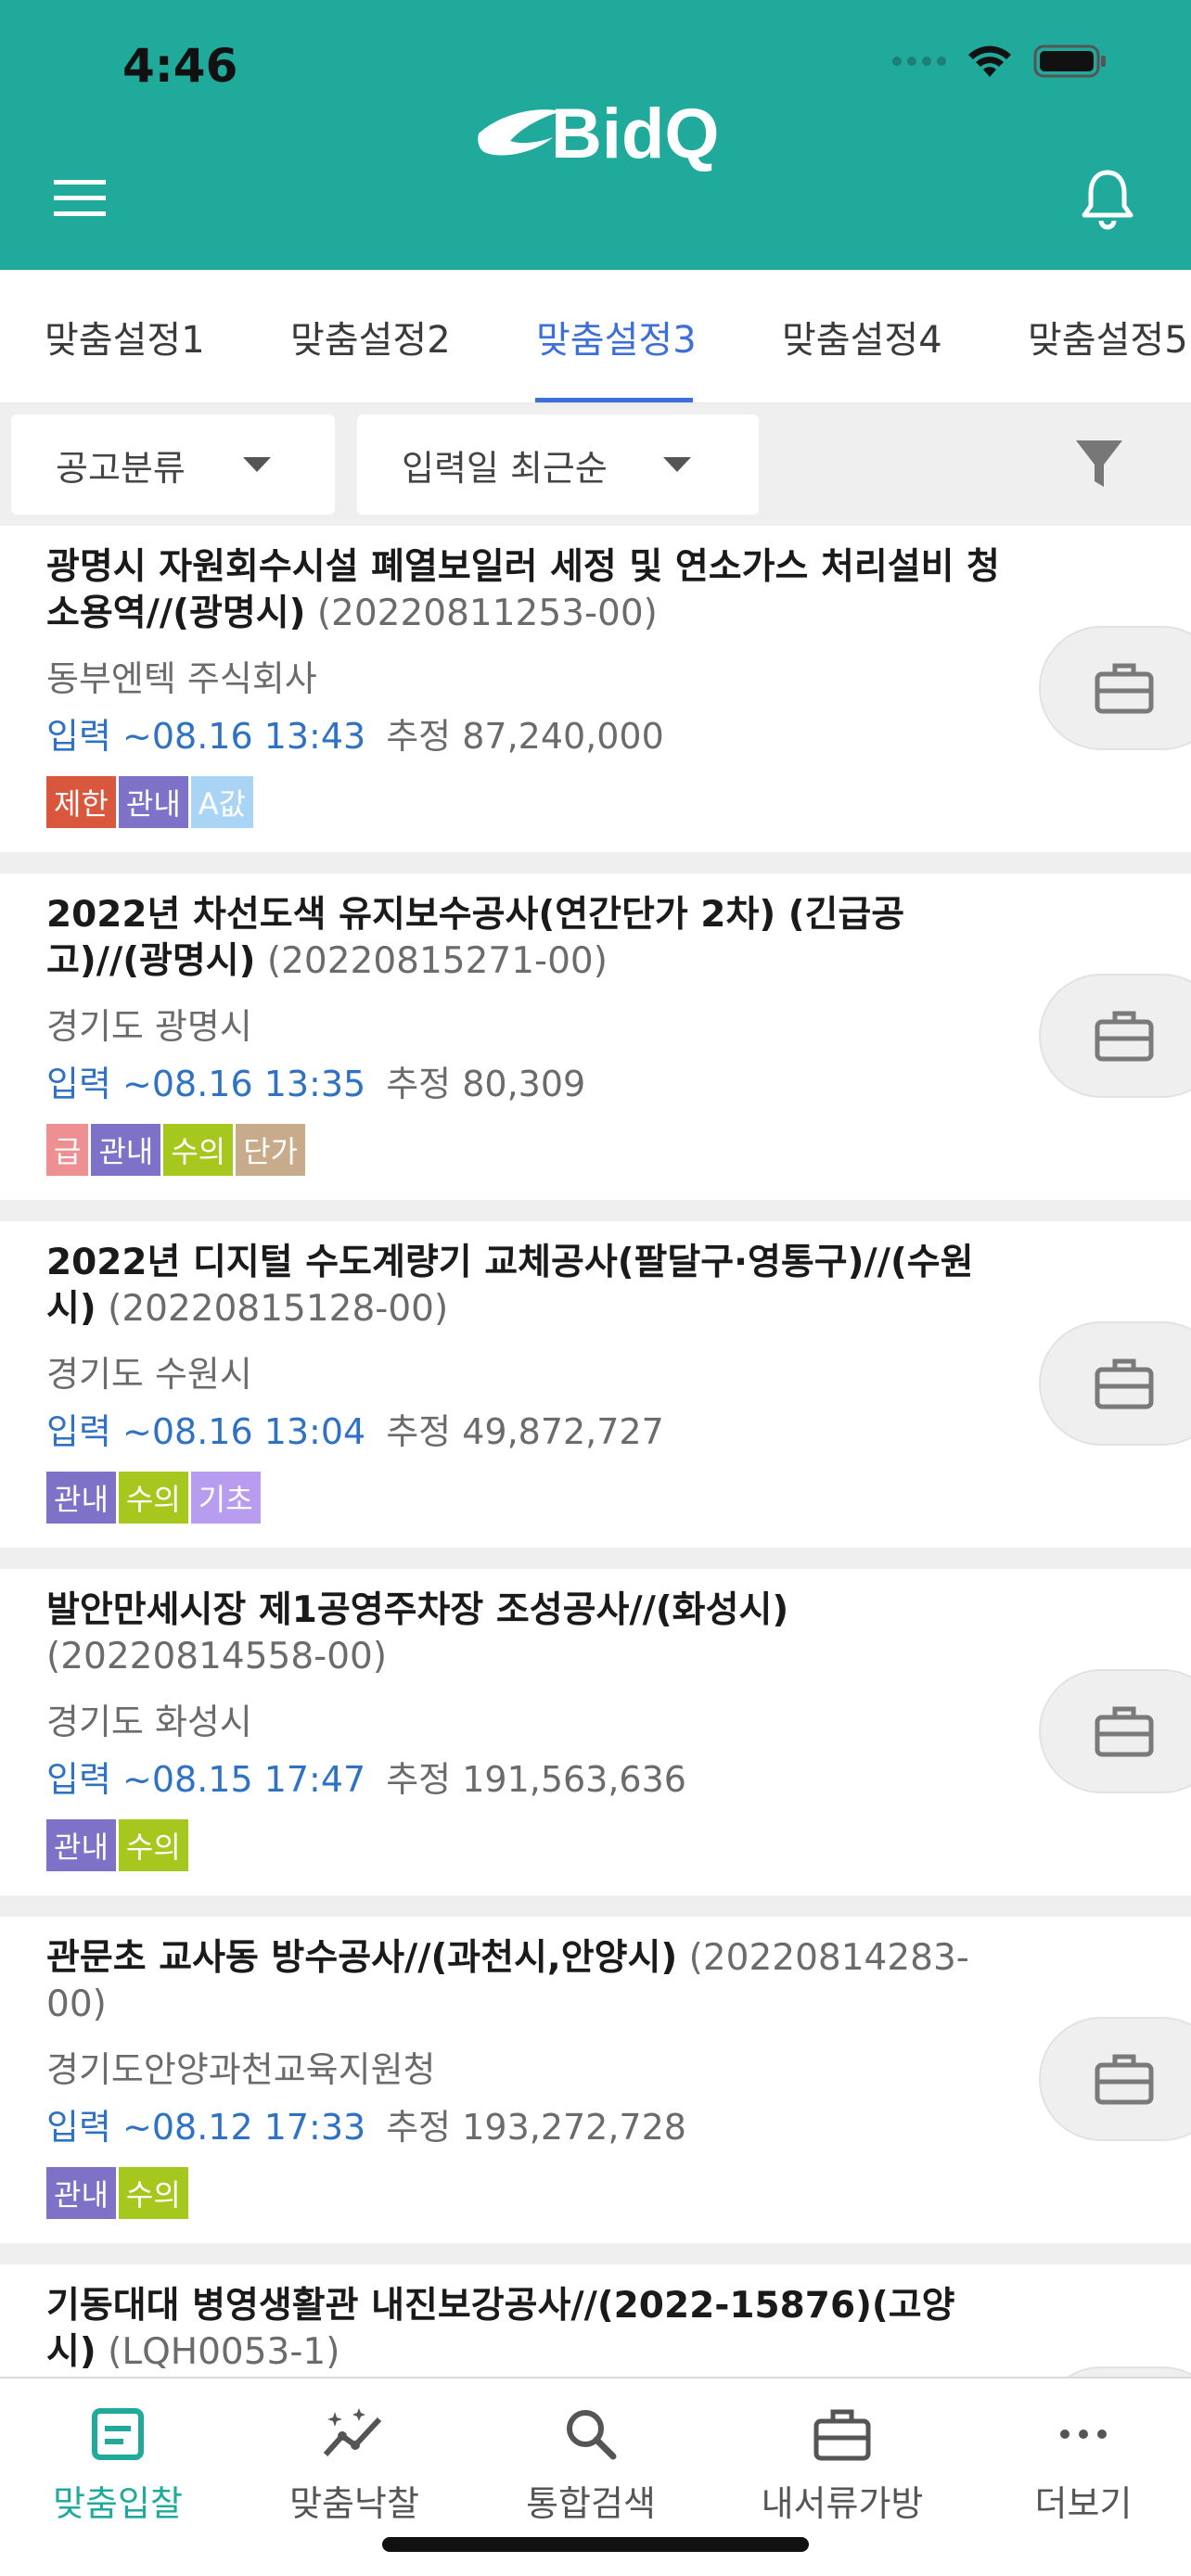 The height and width of the screenshot is (2576, 1191). I want to click on nav-more: 더보기, so click(1081, 2466).